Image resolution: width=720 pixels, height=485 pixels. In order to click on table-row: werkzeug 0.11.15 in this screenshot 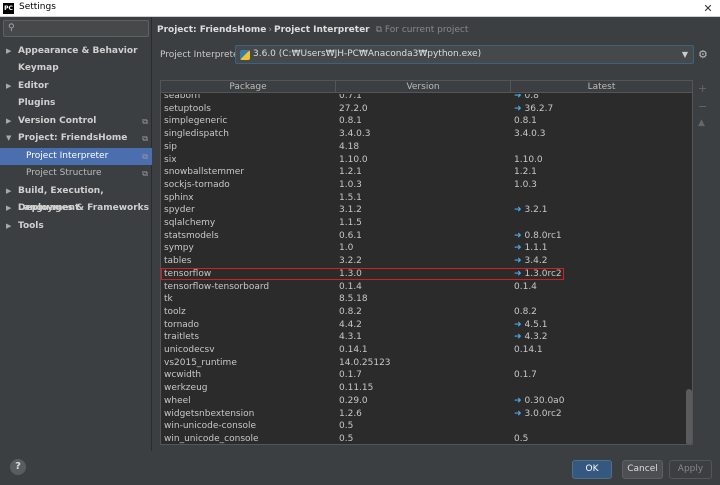, I will do `click(423, 388)`.